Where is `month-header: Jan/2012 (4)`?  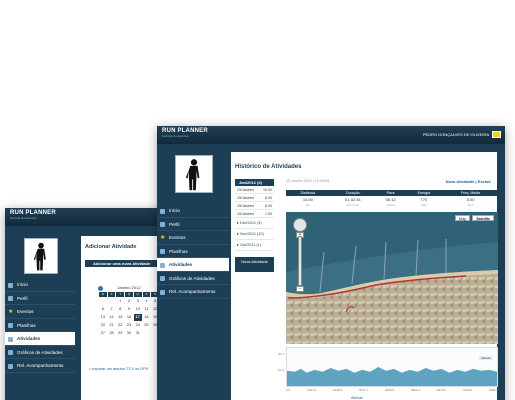
month-header: Jan/2012 (4) is located at coordinates (254, 182).